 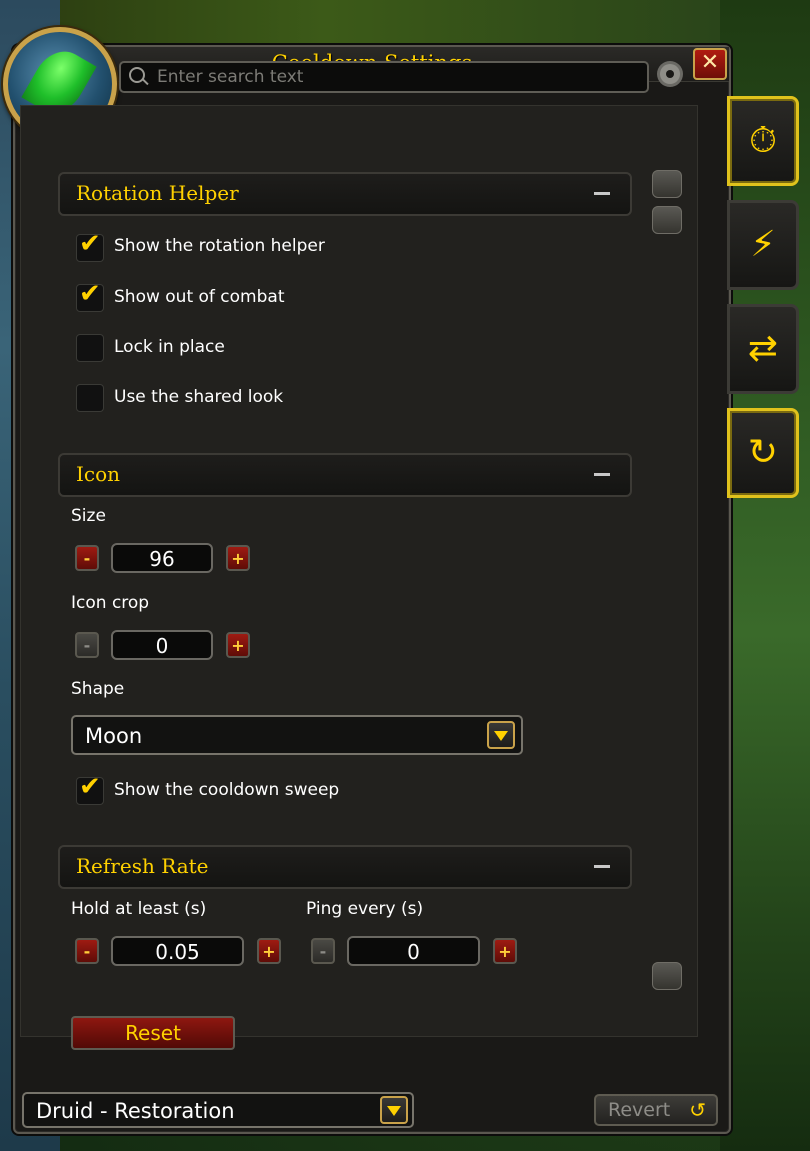 I want to click on search-input, so click(x=397, y=77).